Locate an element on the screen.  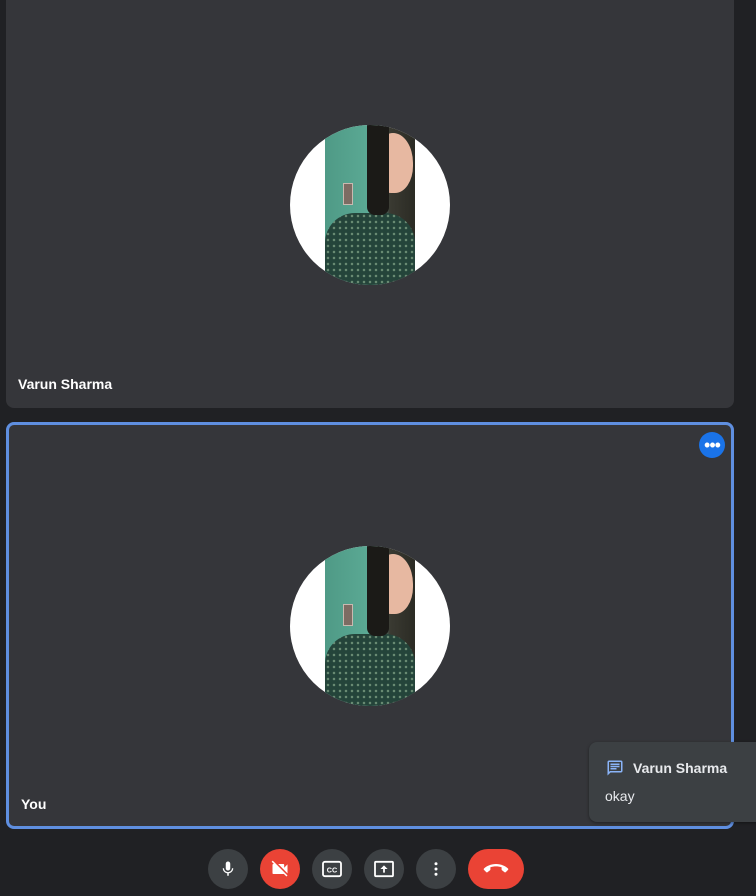
mic-icon is located at coordinates (228, 868).